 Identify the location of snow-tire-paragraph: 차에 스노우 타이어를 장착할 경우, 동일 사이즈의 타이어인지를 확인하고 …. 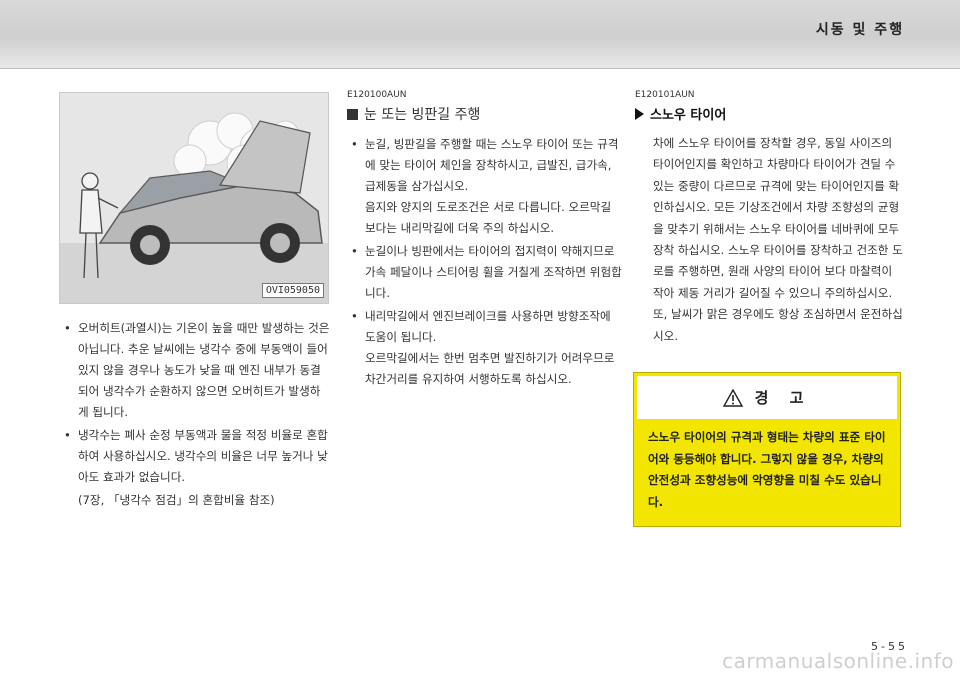
(778, 218).